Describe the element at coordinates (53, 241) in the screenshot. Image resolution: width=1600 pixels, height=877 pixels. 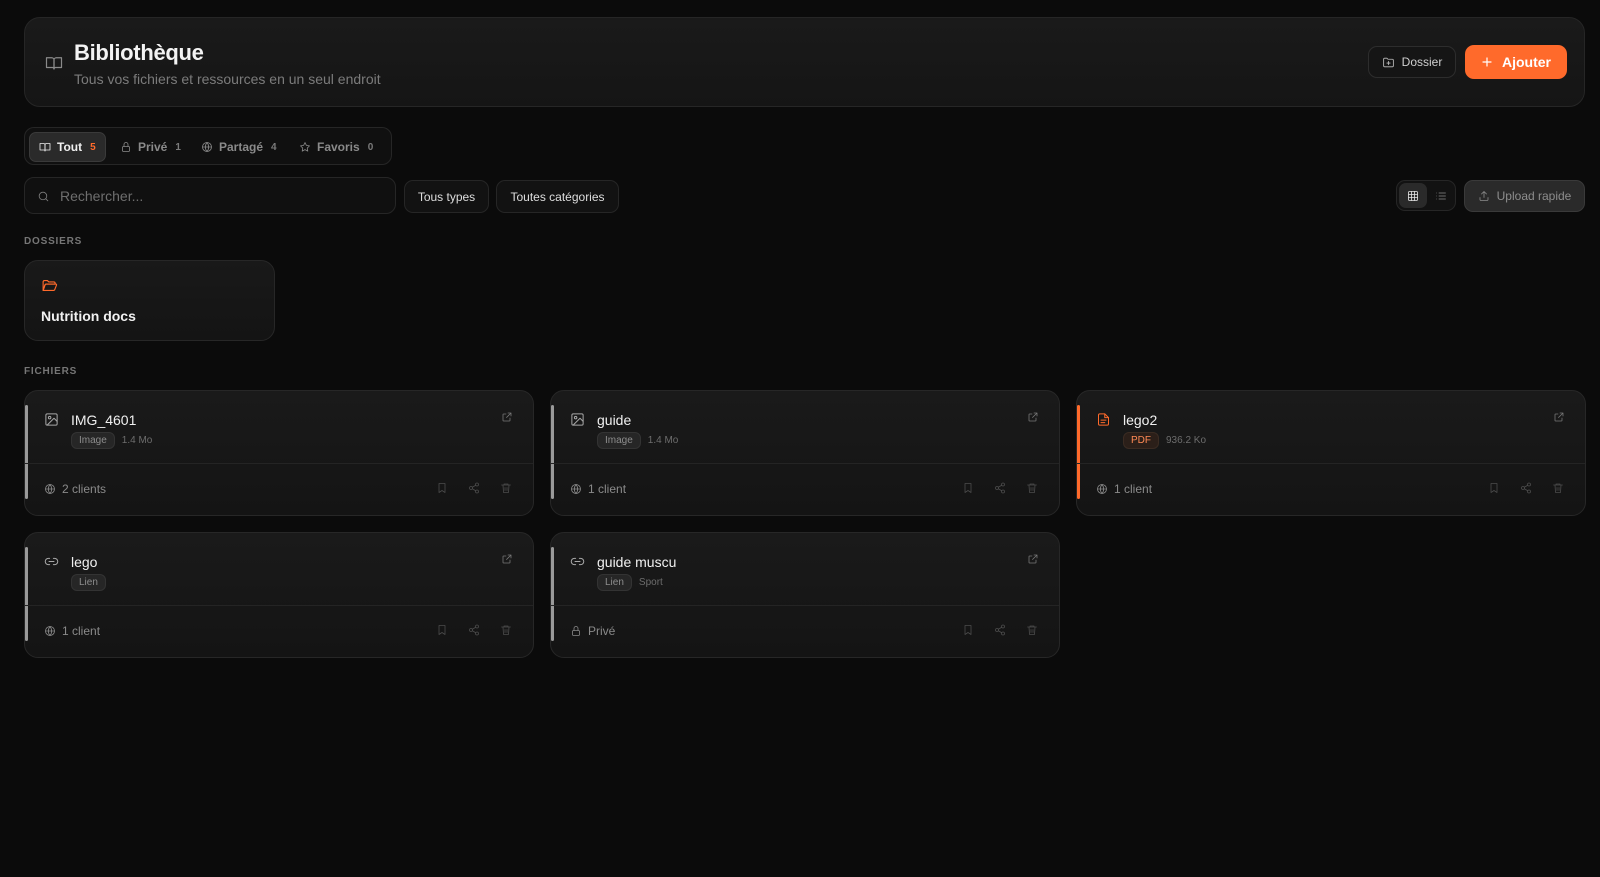
I see `folders-section-label: DOSSIERS` at that location.